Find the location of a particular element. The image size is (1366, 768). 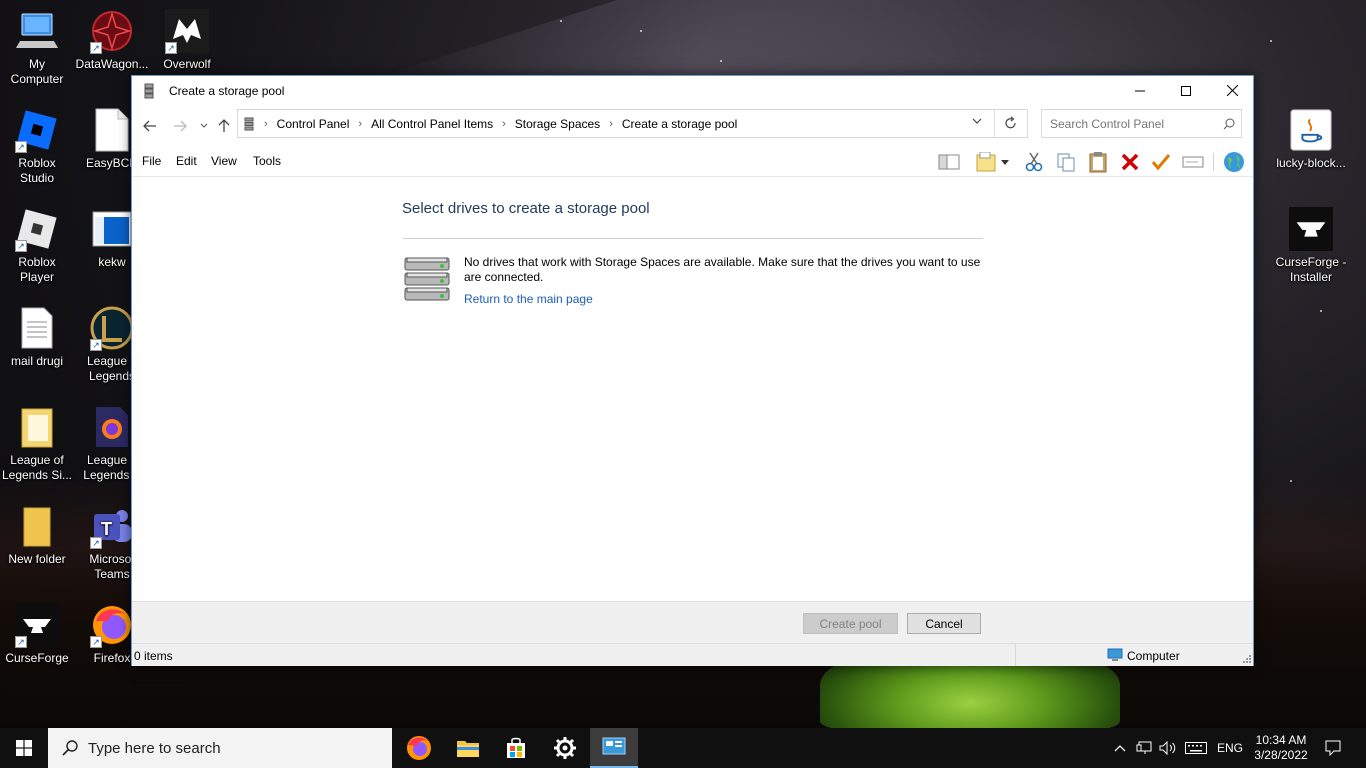

taskbar-file-explorer is located at coordinates (468, 748).